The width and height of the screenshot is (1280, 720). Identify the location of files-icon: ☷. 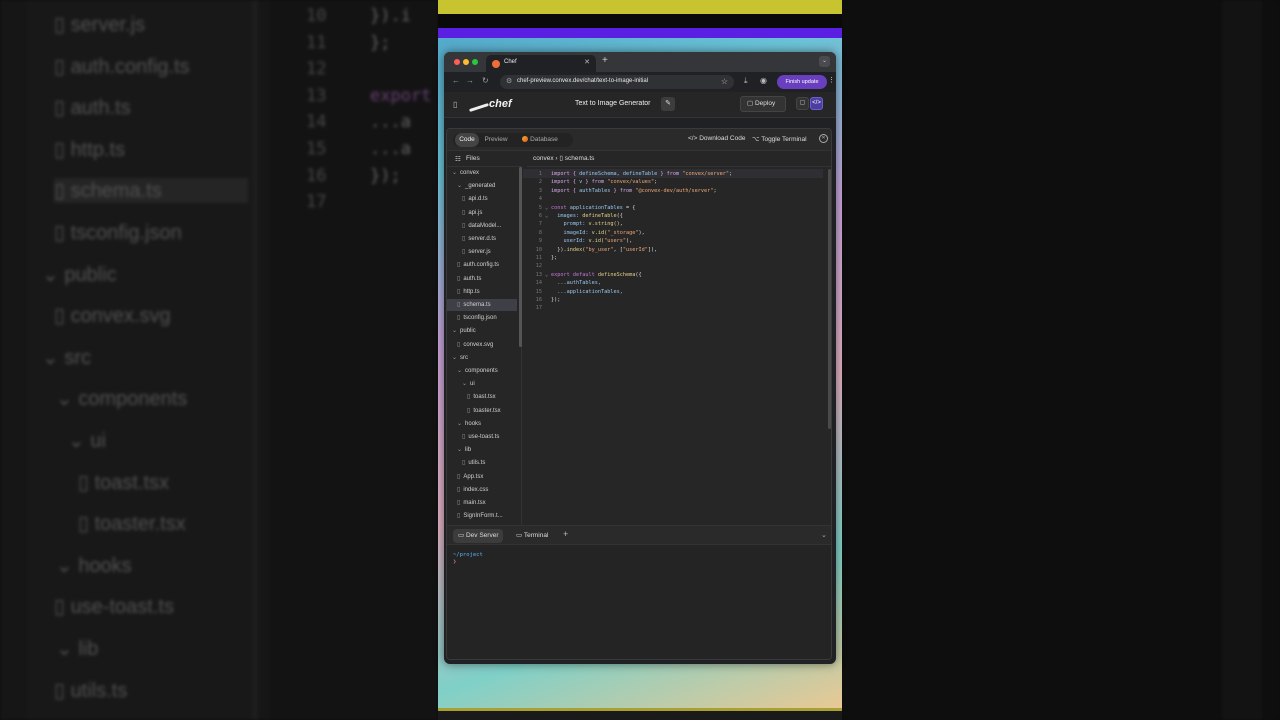
(458, 159).